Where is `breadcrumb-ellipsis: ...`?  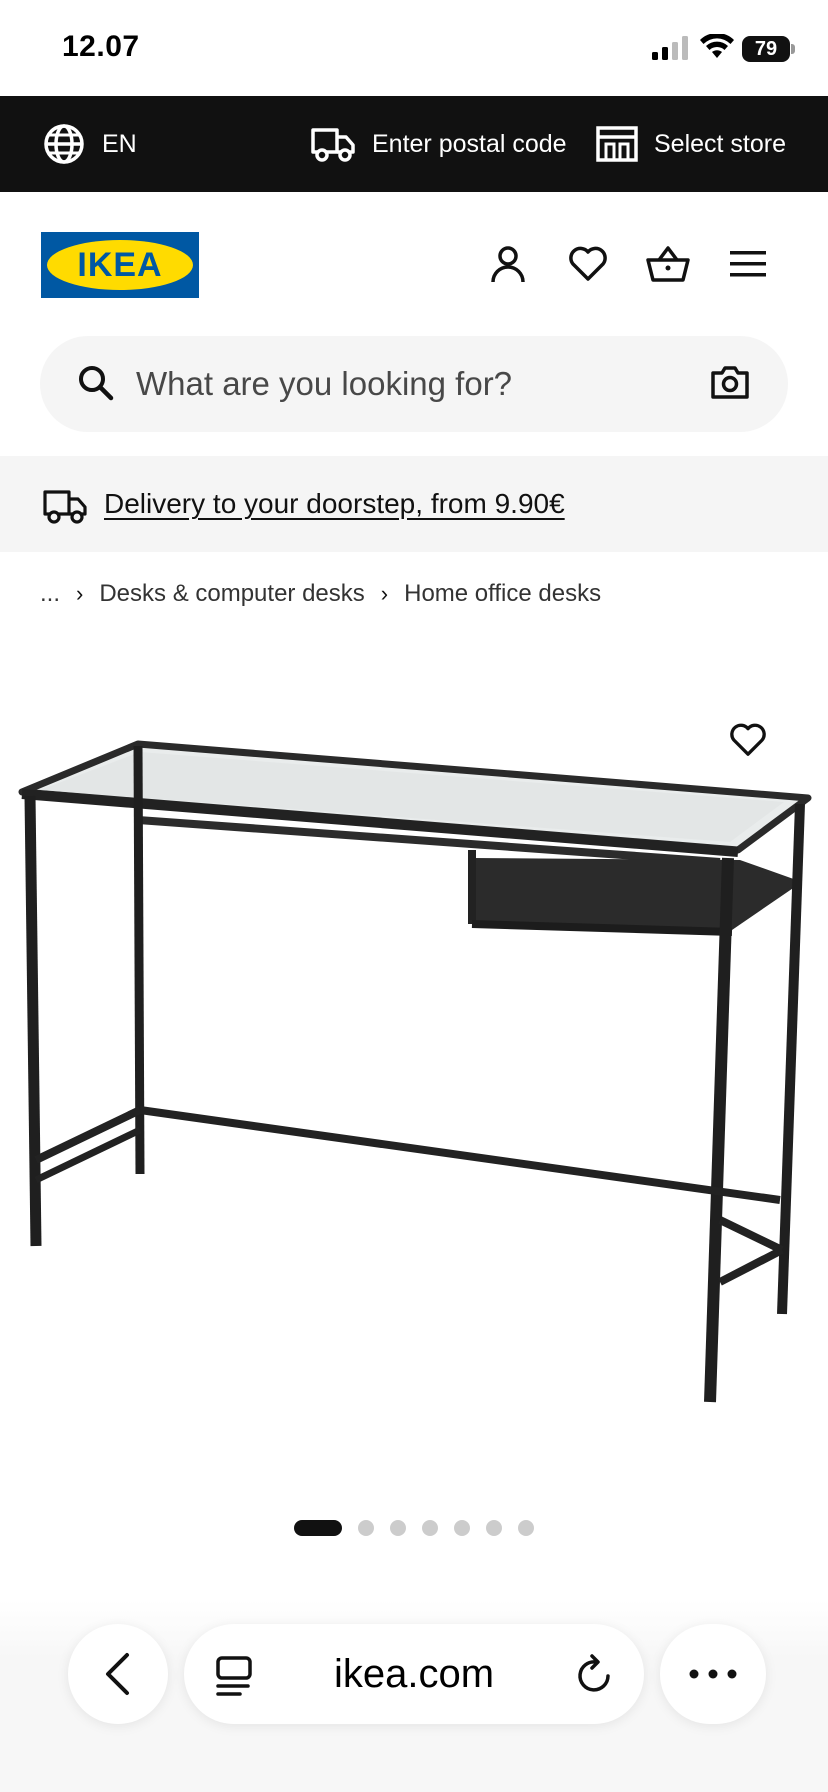 breadcrumb-ellipsis: ... is located at coordinates (50, 594).